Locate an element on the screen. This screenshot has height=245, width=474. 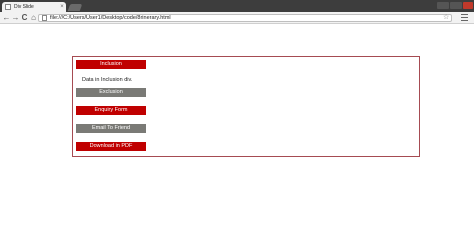
download-pdf-button: Download in PDF is located at coordinates (111, 146).